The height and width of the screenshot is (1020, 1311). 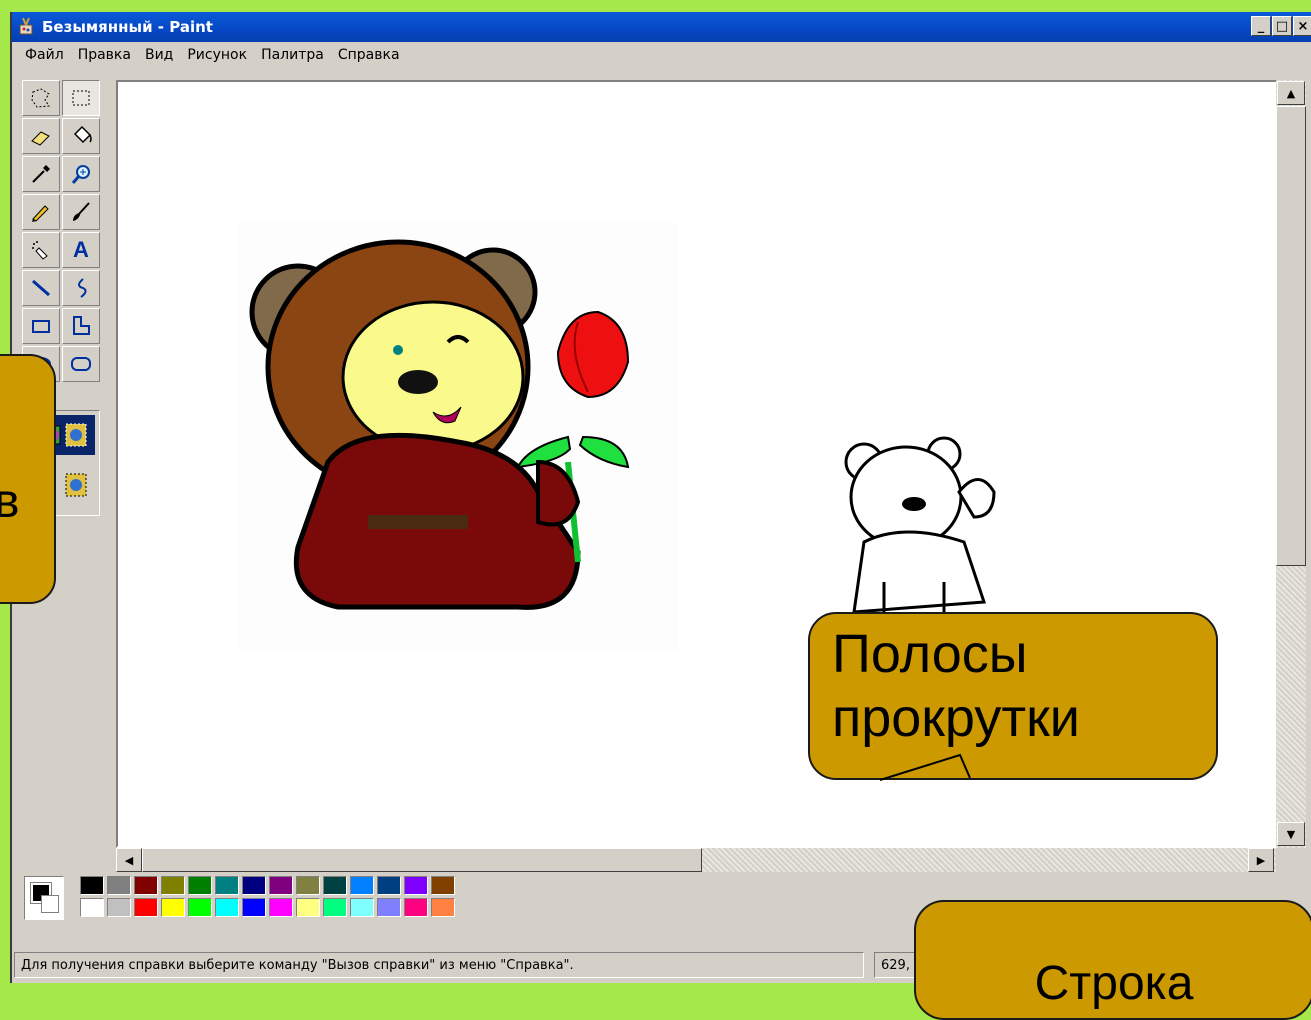 I want to click on tool-rect-select, so click(x=81, y=98).